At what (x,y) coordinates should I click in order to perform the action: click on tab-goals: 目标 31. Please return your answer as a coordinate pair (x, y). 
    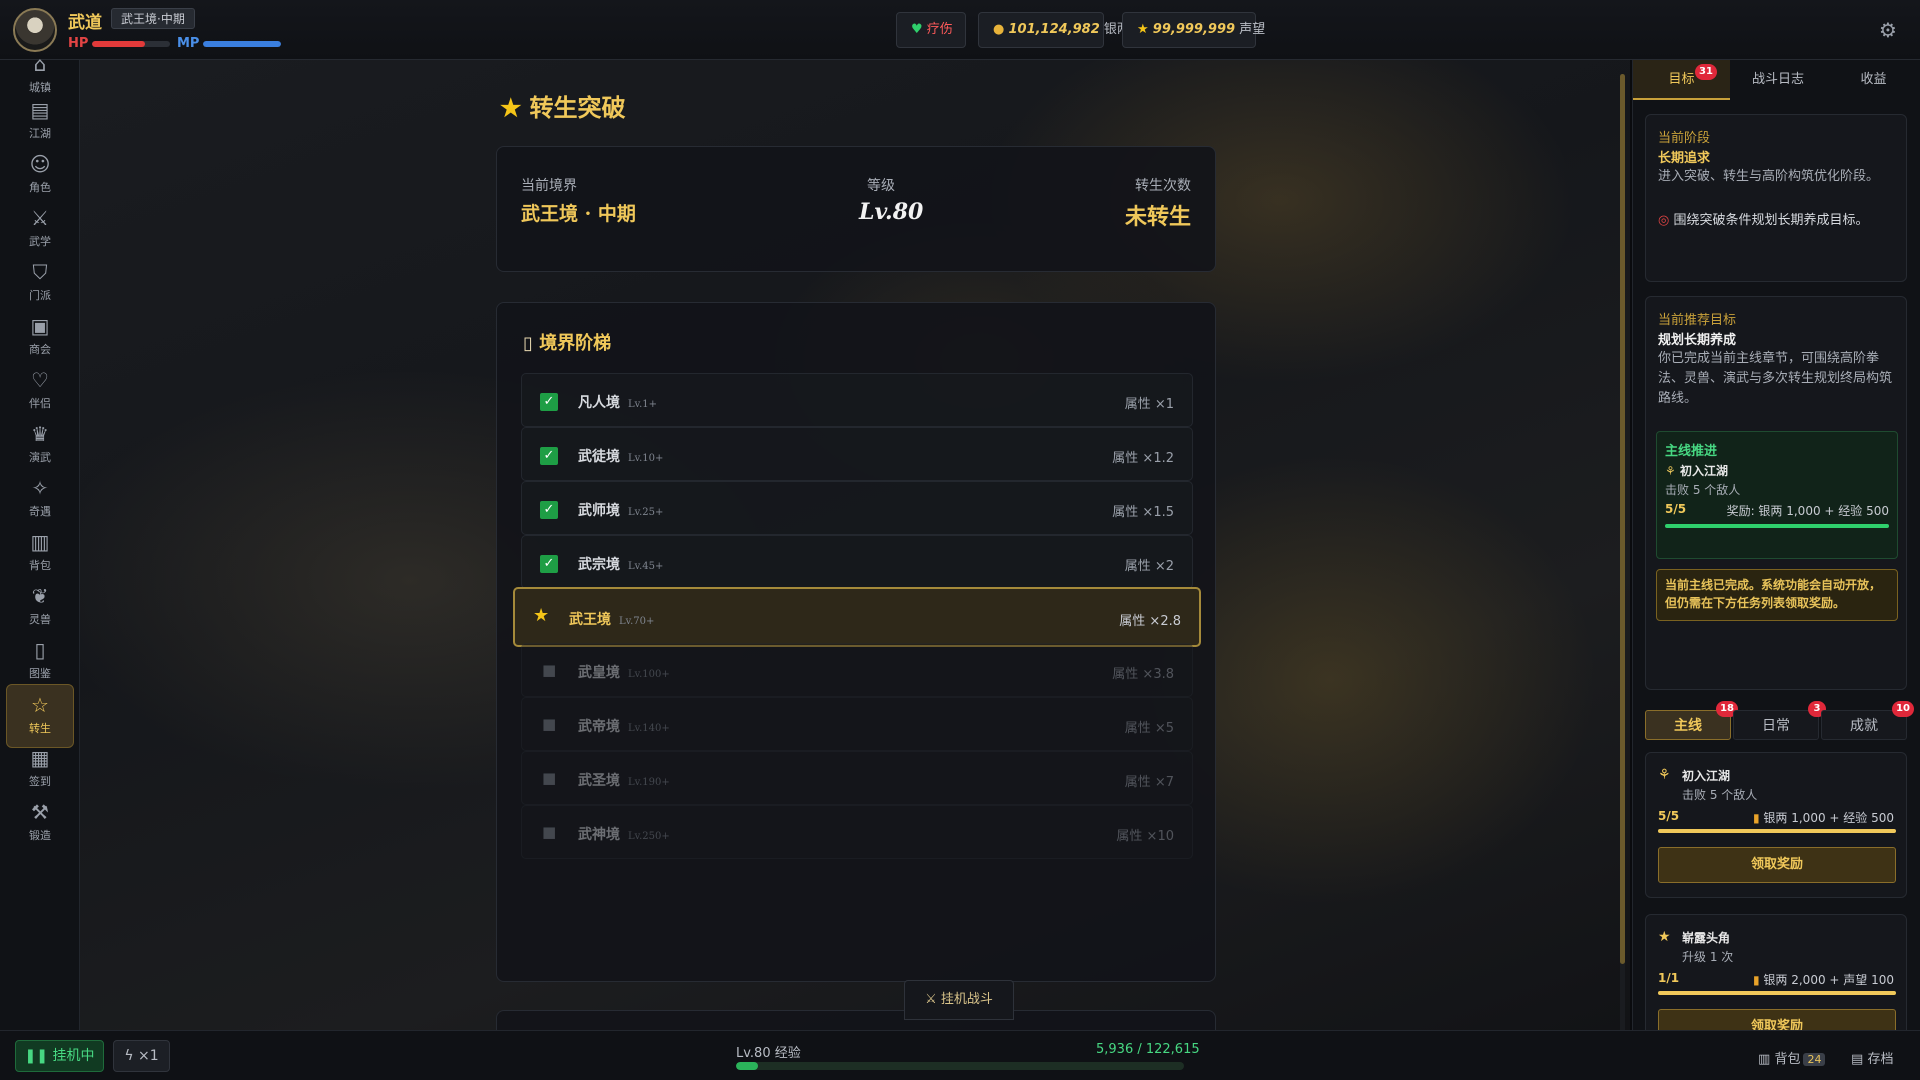
    Looking at the image, I should click on (1681, 80).